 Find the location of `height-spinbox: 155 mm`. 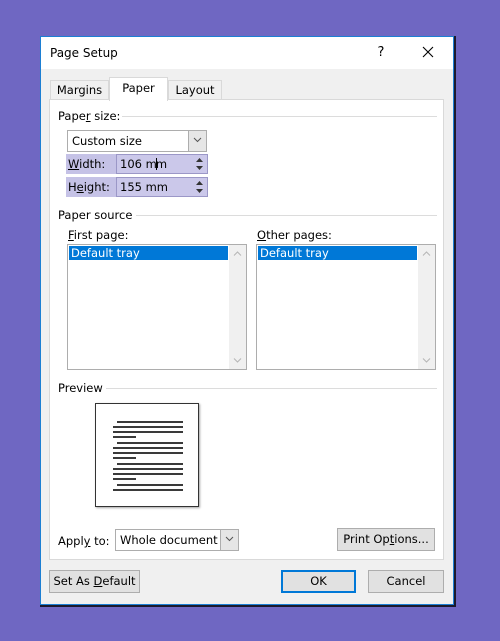

height-spinbox: 155 mm is located at coordinates (162, 187).